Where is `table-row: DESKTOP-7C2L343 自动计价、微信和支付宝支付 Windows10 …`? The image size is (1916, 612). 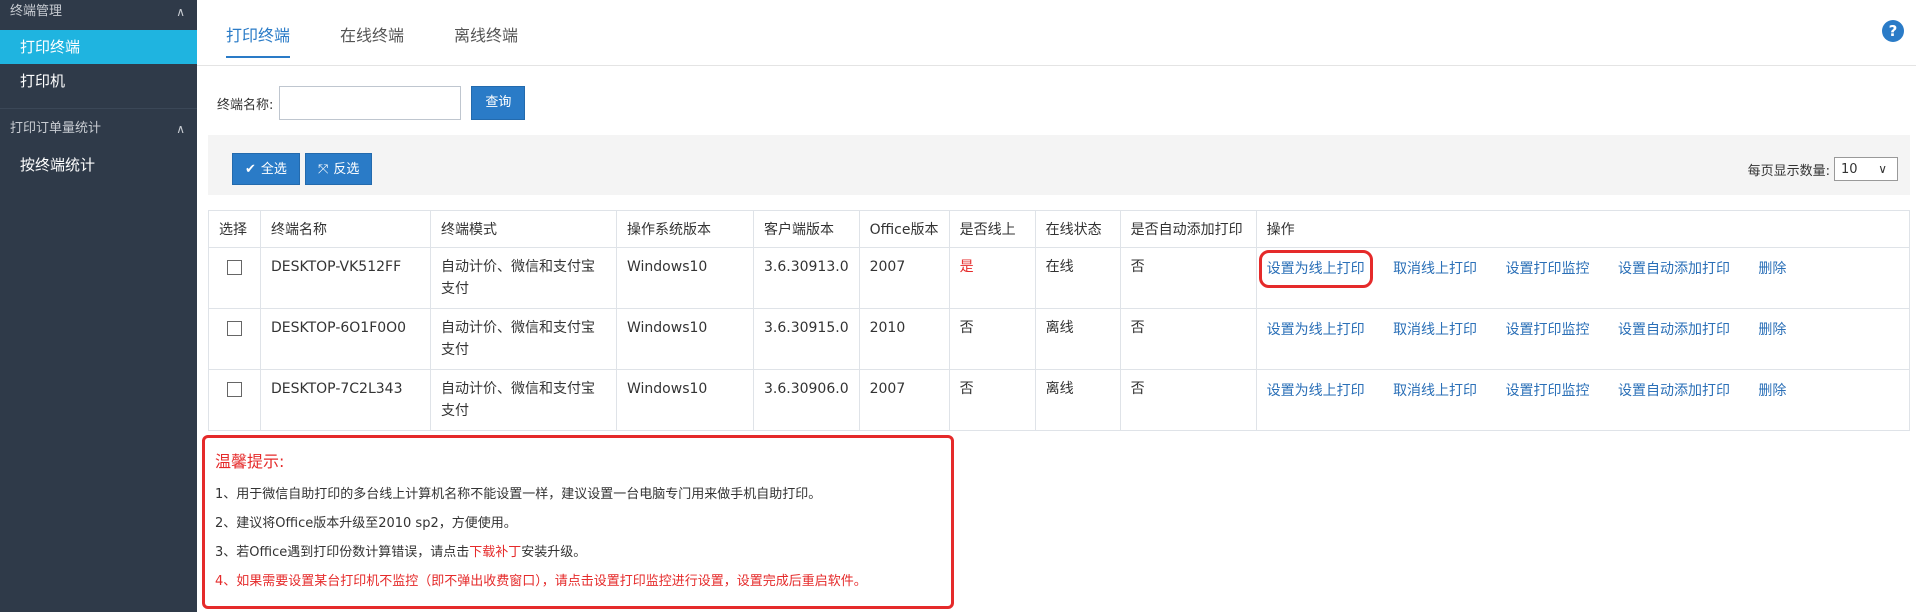
table-row: DESKTOP-7C2L343 自动计价、微信和支付宝支付 Windows10 … is located at coordinates (1059, 400).